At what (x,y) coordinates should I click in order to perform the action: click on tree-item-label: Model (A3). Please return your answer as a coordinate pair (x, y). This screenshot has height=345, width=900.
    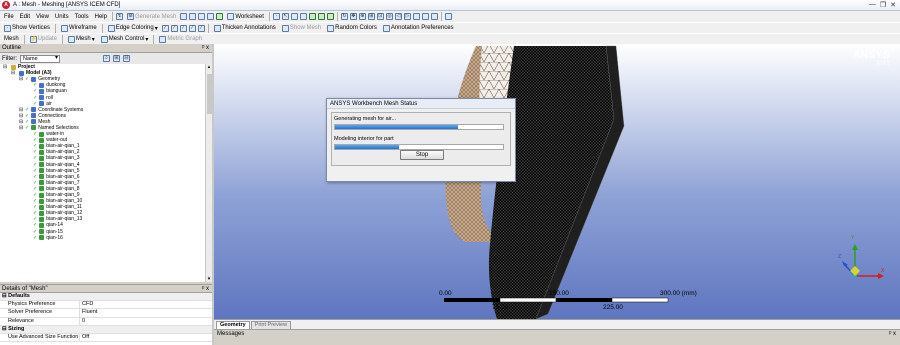
    Looking at the image, I should click on (39, 73).